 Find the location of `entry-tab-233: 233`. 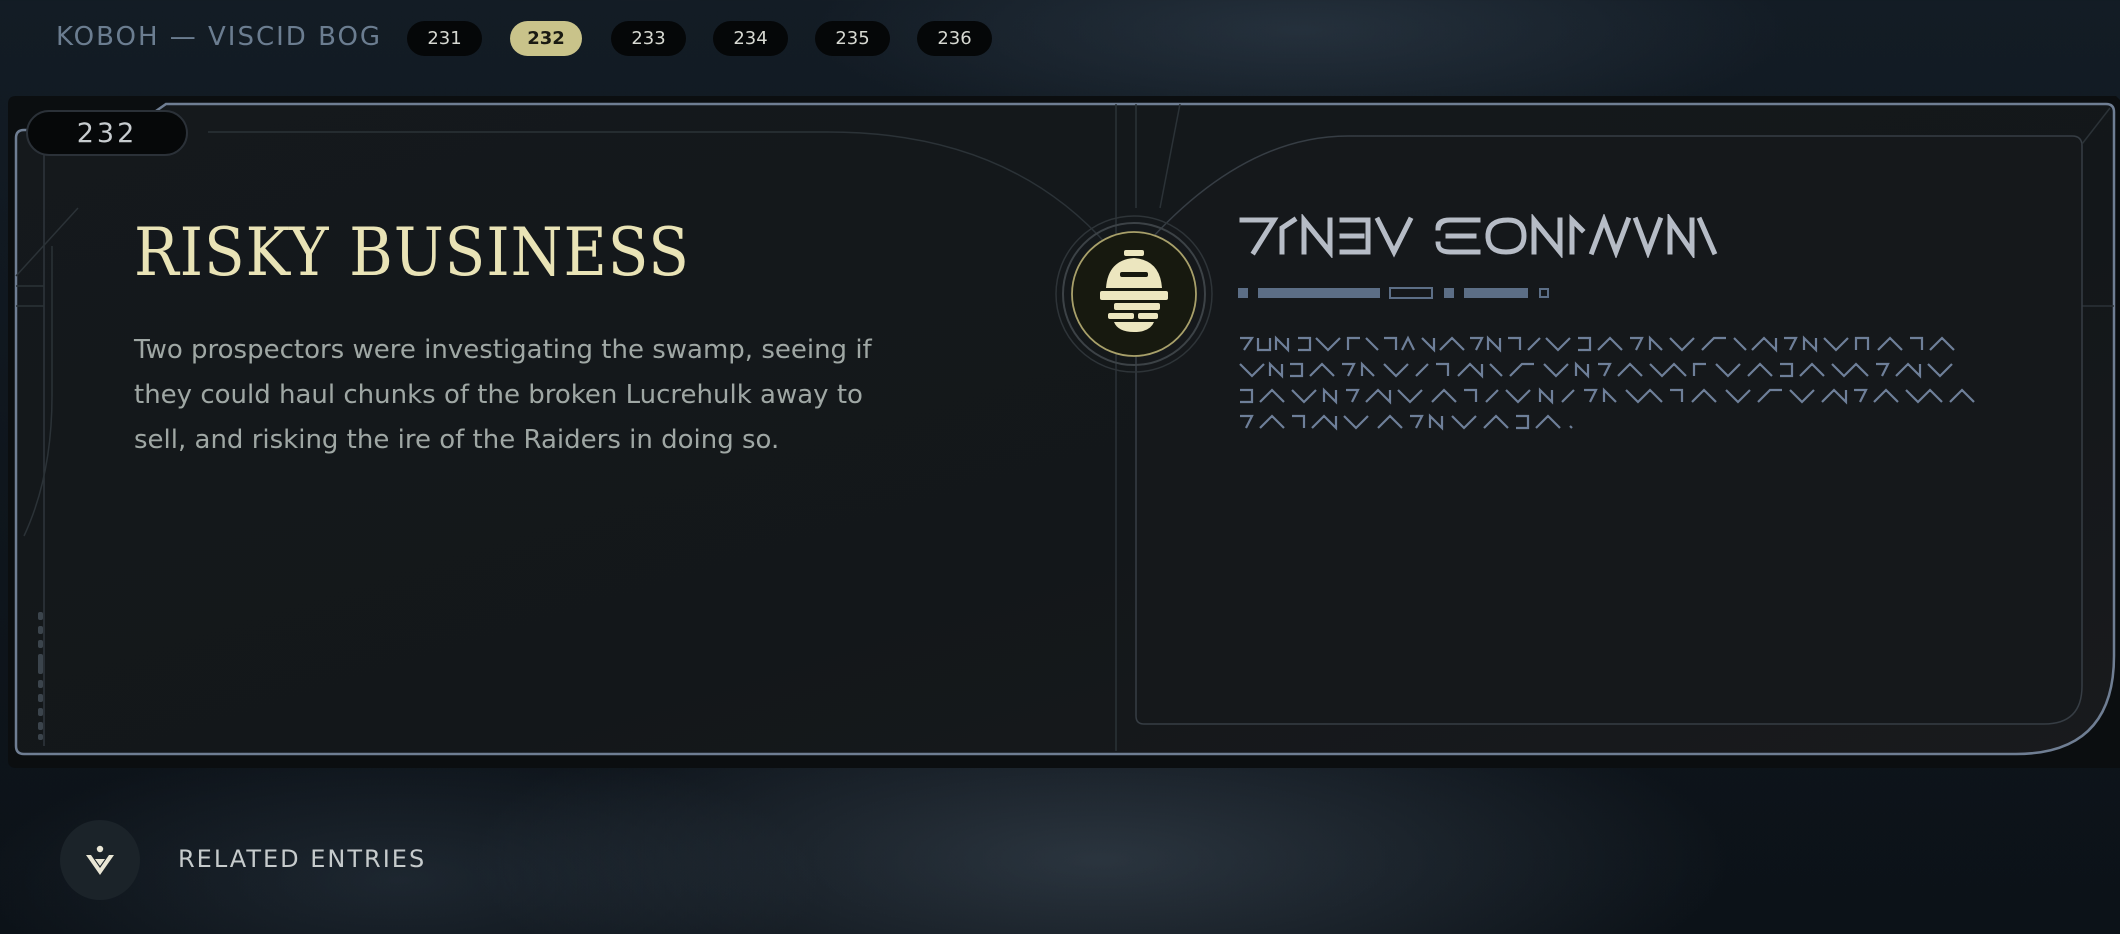

entry-tab-233: 233 is located at coordinates (648, 38).